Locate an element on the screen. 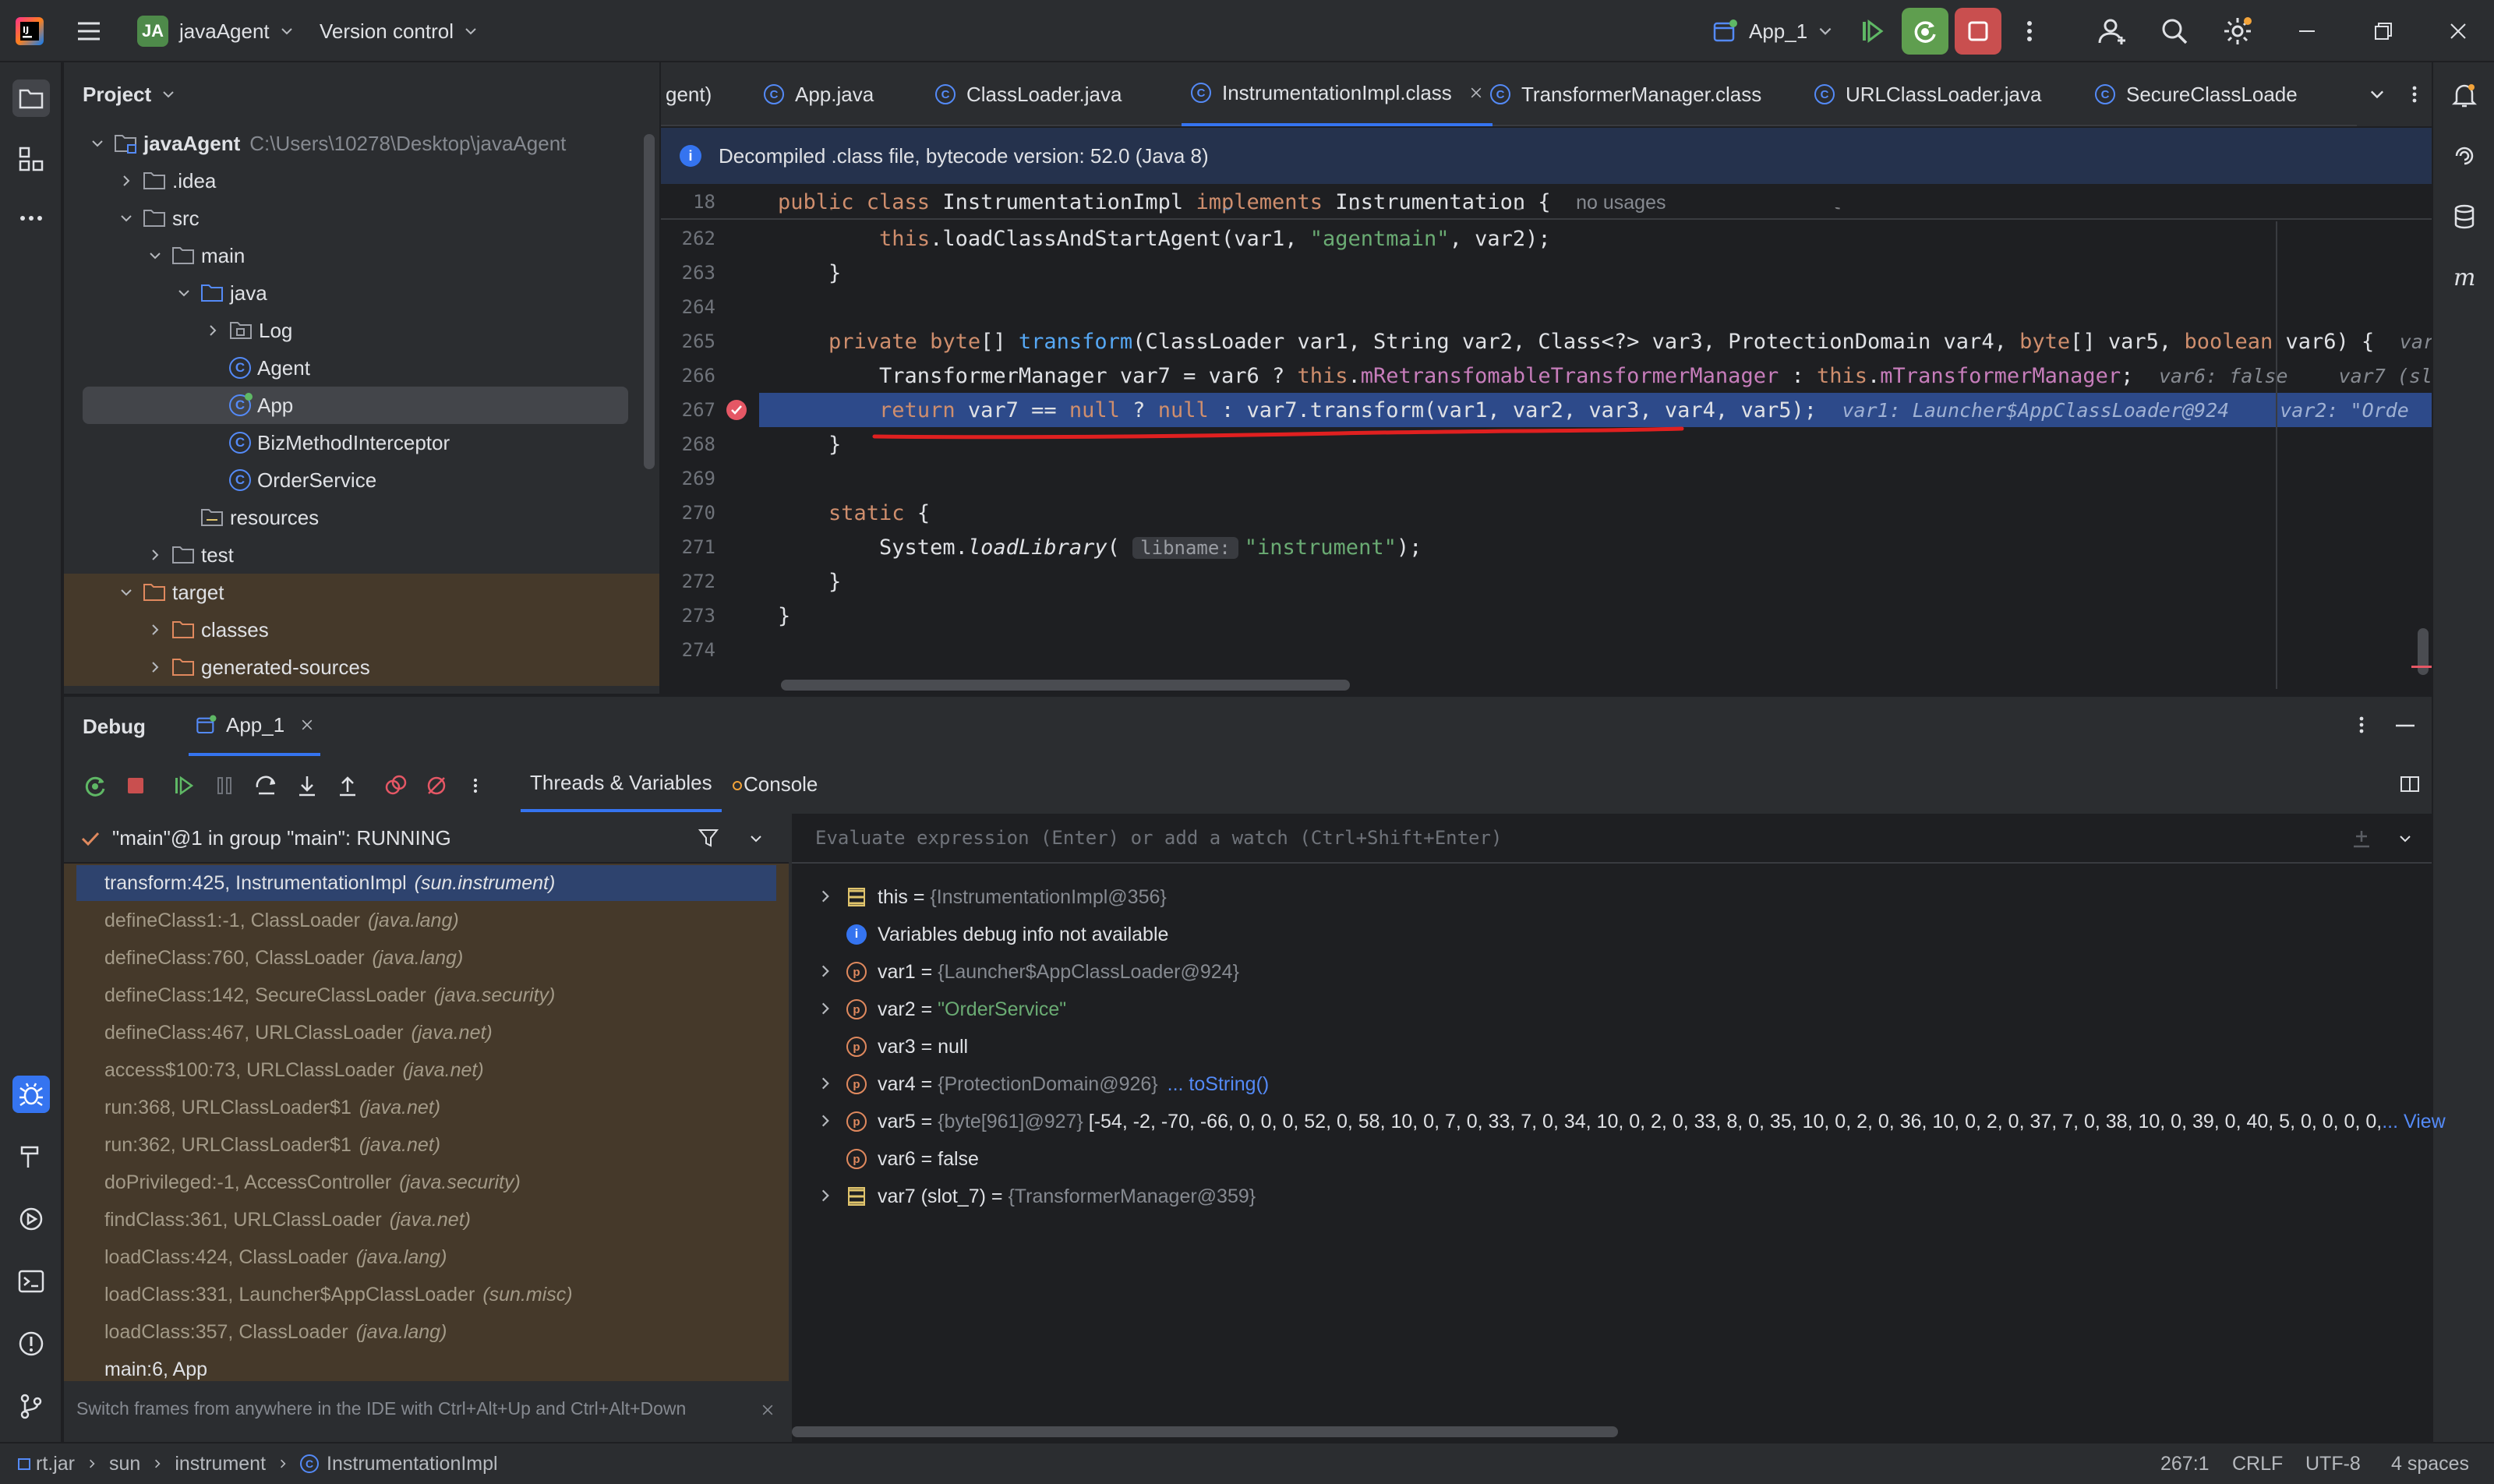  step-over-button is located at coordinates (267, 786).